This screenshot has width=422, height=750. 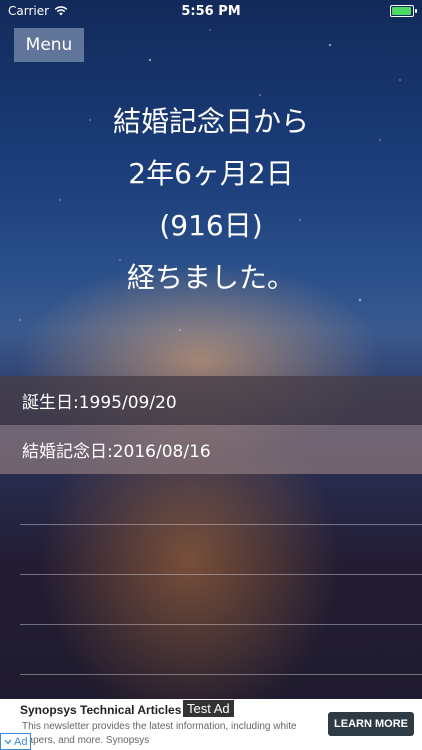 I want to click on wedding-row: 結婚記念日:2016/08/16, so click(x=211, y=449).